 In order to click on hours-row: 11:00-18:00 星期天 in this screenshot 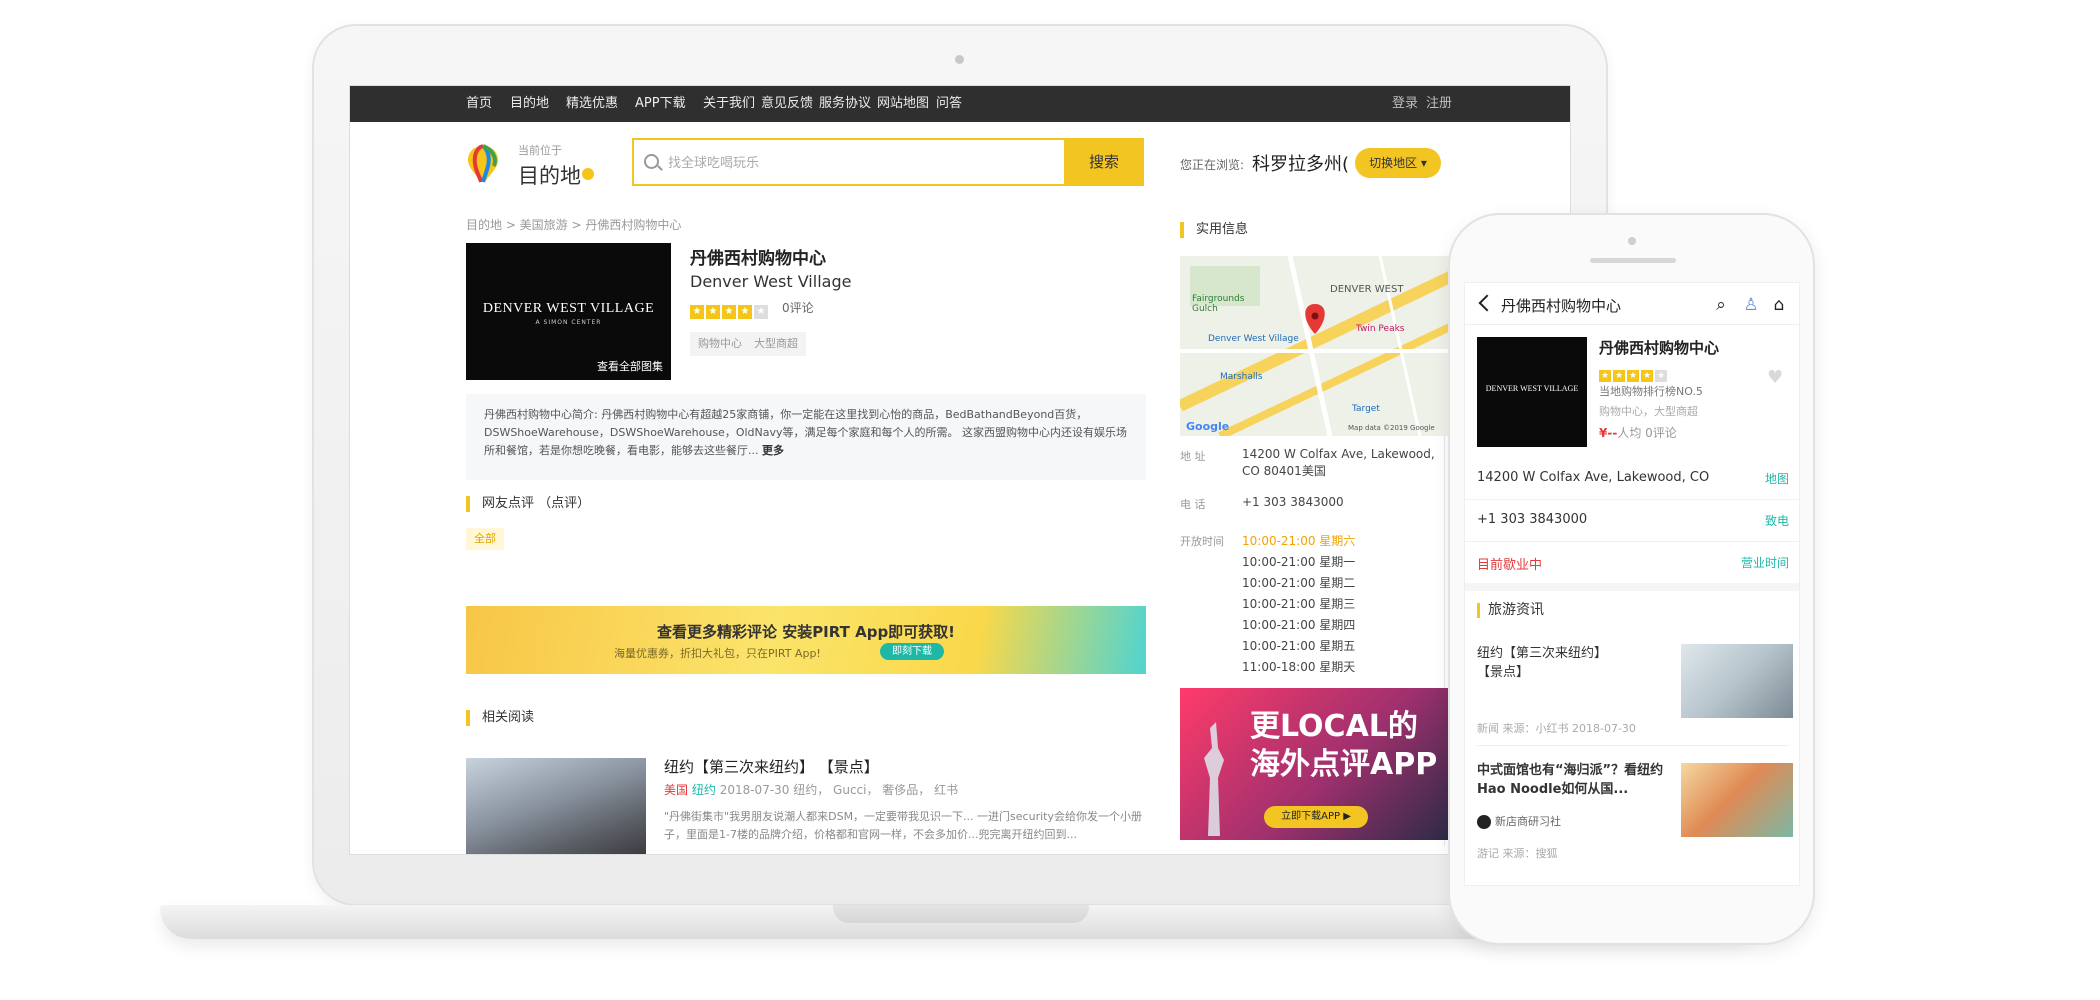, I will do `click(1299, 667)`.